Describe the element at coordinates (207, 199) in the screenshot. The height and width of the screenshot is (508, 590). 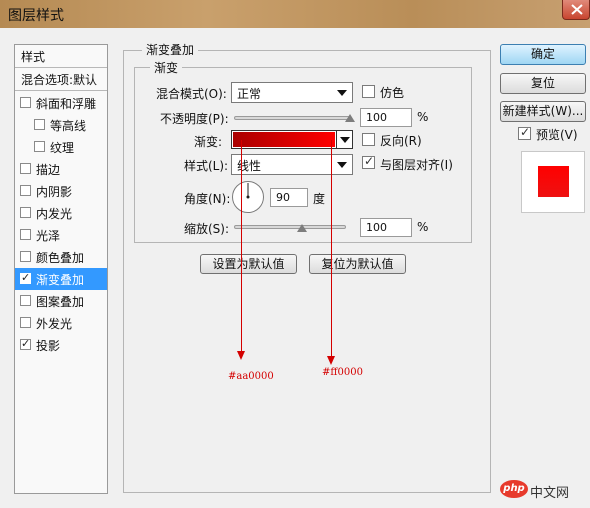
I see `angle-label: 角度(N):` at that location.